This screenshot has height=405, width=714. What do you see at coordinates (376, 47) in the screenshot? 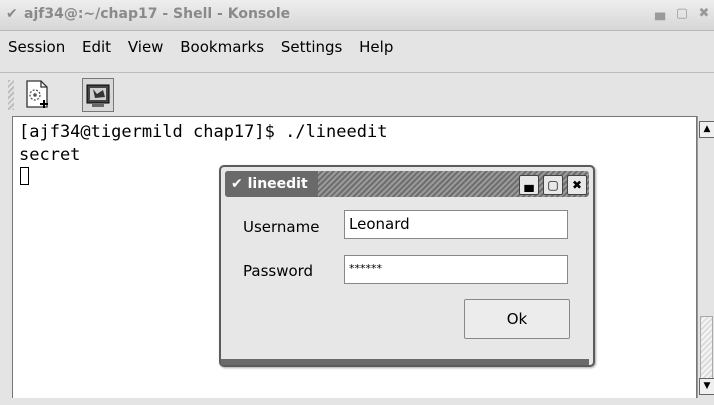
I see `menu-help: Help` at bounding box center [376, 47].